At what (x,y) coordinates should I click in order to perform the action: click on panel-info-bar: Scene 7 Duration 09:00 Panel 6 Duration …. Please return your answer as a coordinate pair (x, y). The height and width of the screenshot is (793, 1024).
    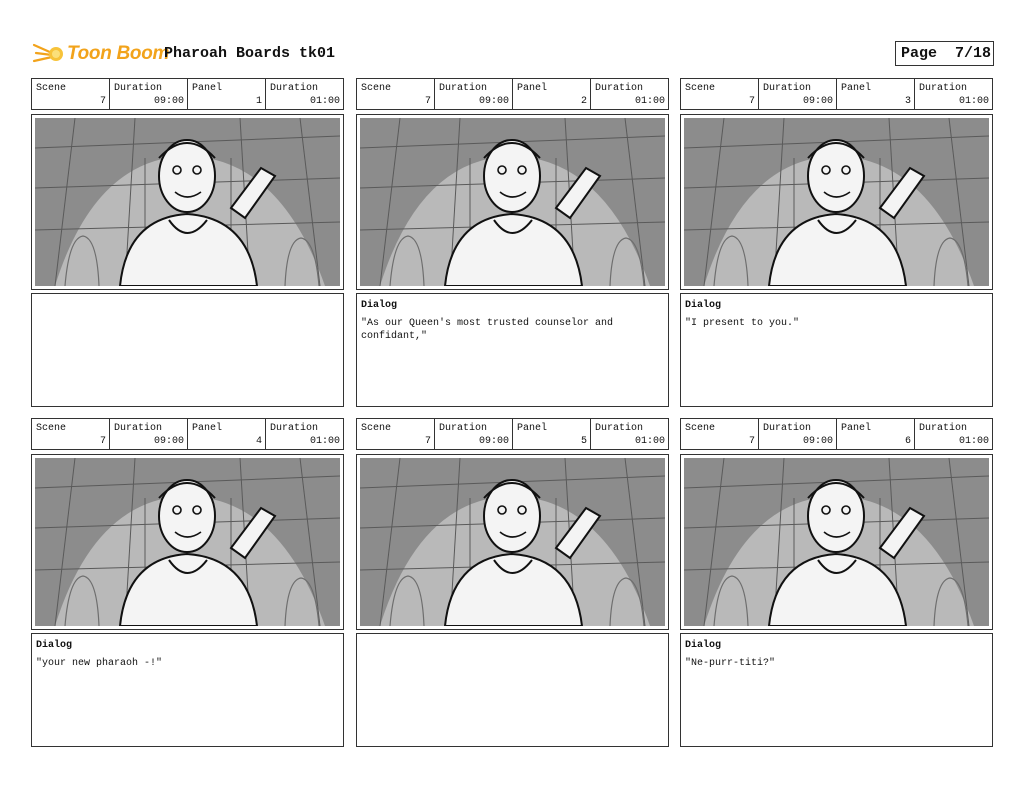
    Looking at the image, I should click on (836, 434).